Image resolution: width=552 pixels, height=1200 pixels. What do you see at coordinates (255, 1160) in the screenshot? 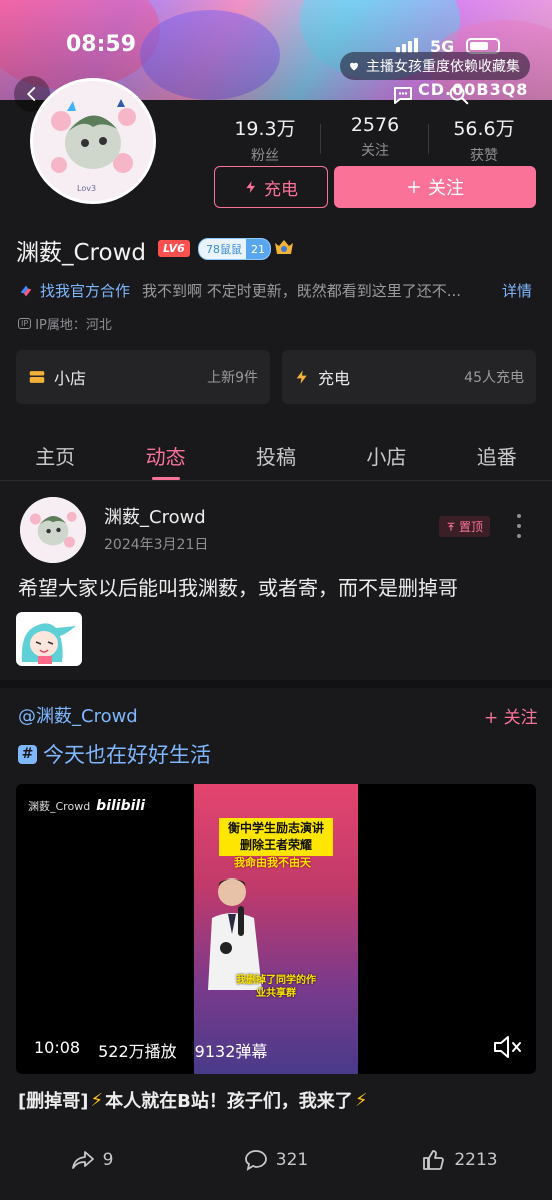
I see `comment-icon` at bounding box center [255, 1160].